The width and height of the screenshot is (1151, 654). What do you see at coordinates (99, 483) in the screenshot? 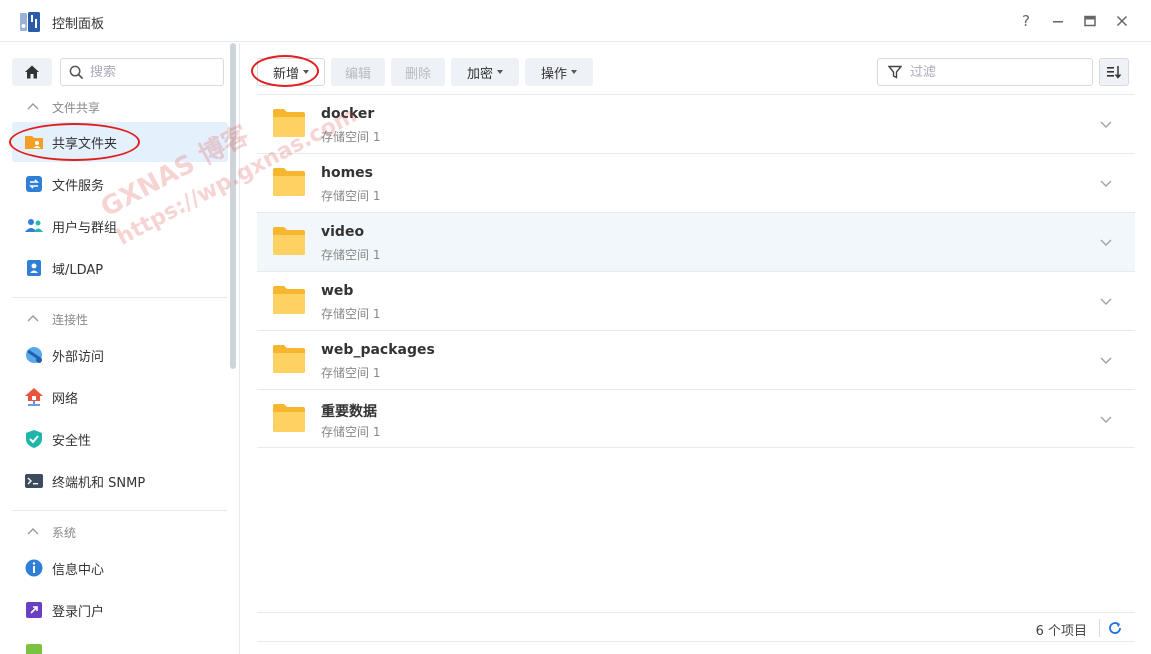
I see `sidebar-item-label: 终端机和 SNMP` at bounding box center [99, 483].